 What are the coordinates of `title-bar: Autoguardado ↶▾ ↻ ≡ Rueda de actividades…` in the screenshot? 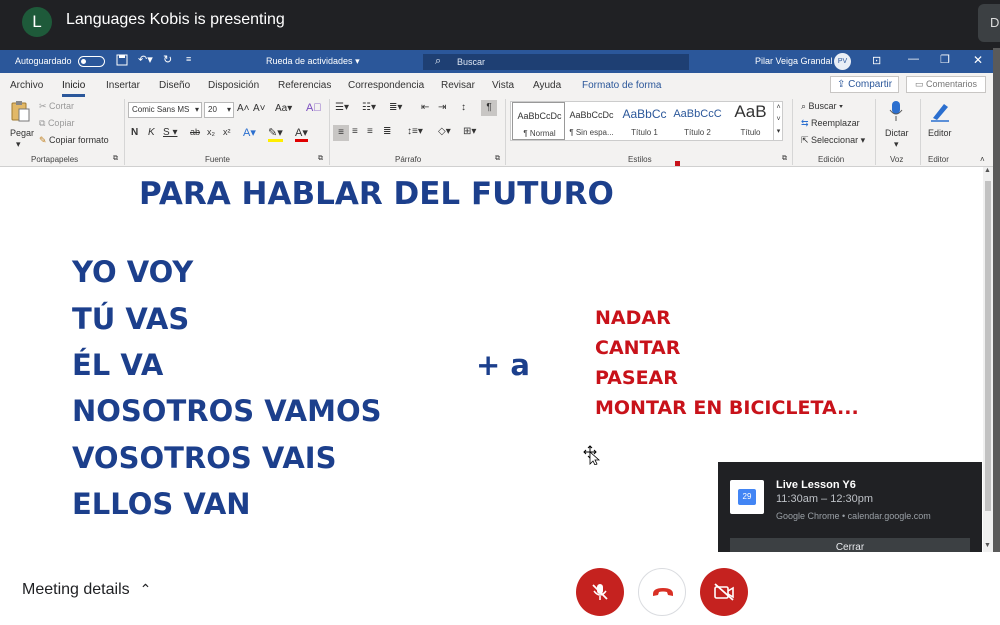 It's located at (496, 61).